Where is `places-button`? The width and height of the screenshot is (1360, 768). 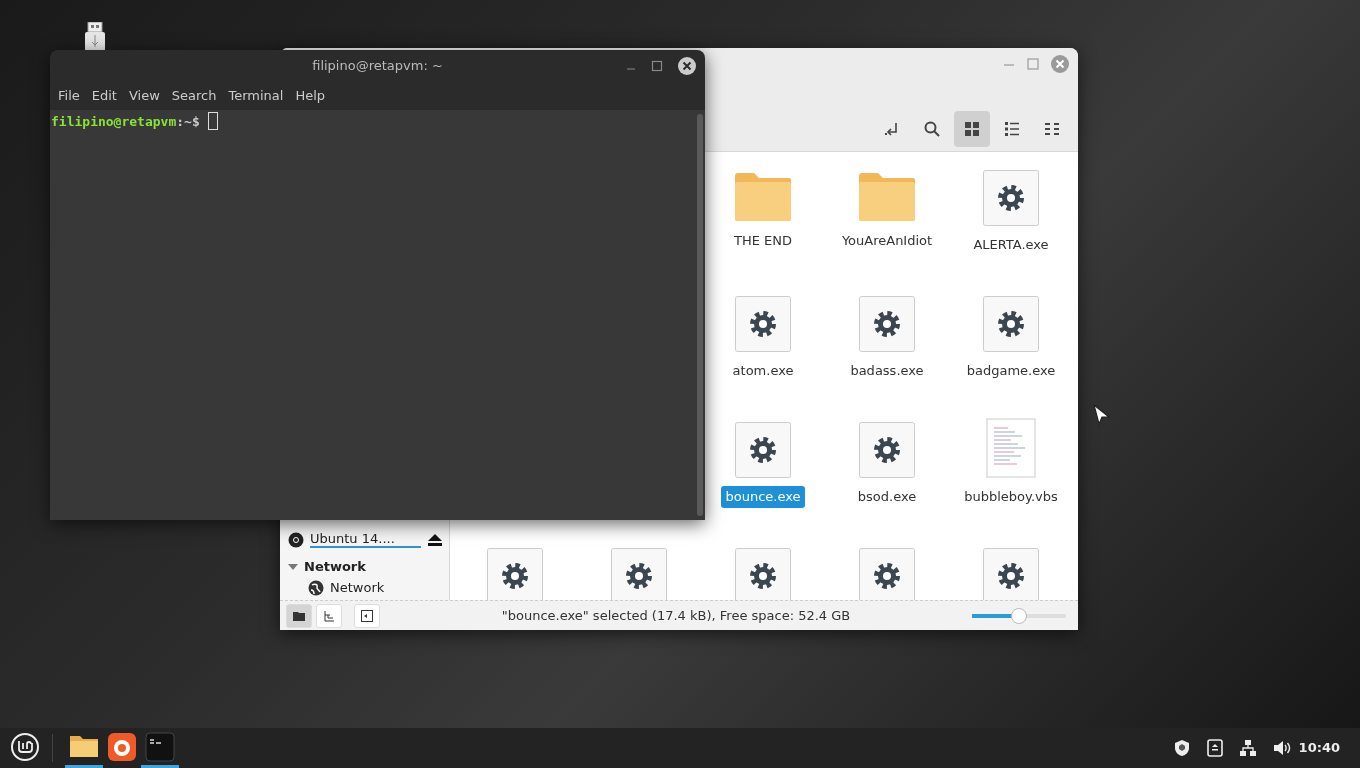
places-button is located at coordinates (299, 615).